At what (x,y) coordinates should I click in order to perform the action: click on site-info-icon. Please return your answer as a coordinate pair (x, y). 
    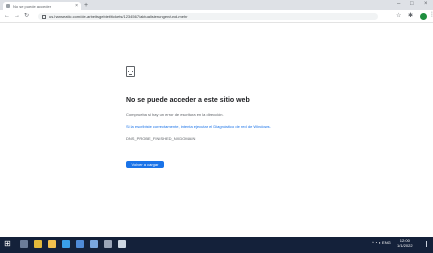
    Looking at the image, I should click on (44, 16).